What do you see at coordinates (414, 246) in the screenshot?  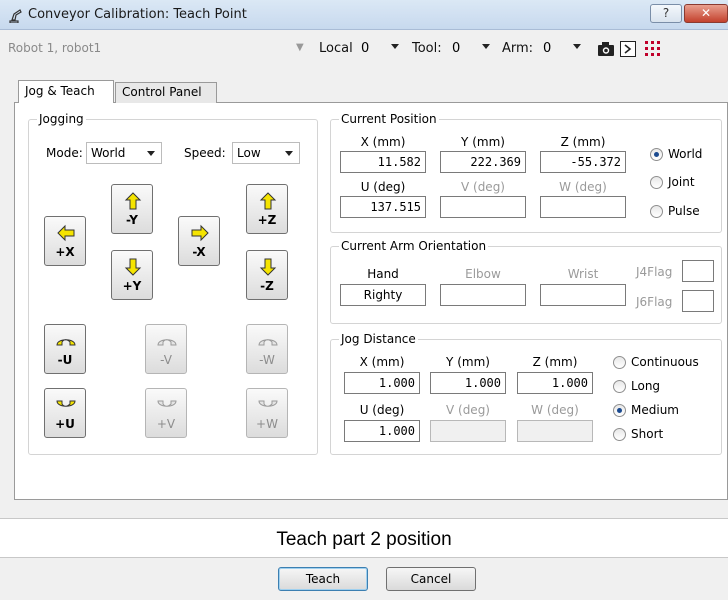 I see `arm-orientation-title: Current Arm Orientation` at bounding box center [414, 246].